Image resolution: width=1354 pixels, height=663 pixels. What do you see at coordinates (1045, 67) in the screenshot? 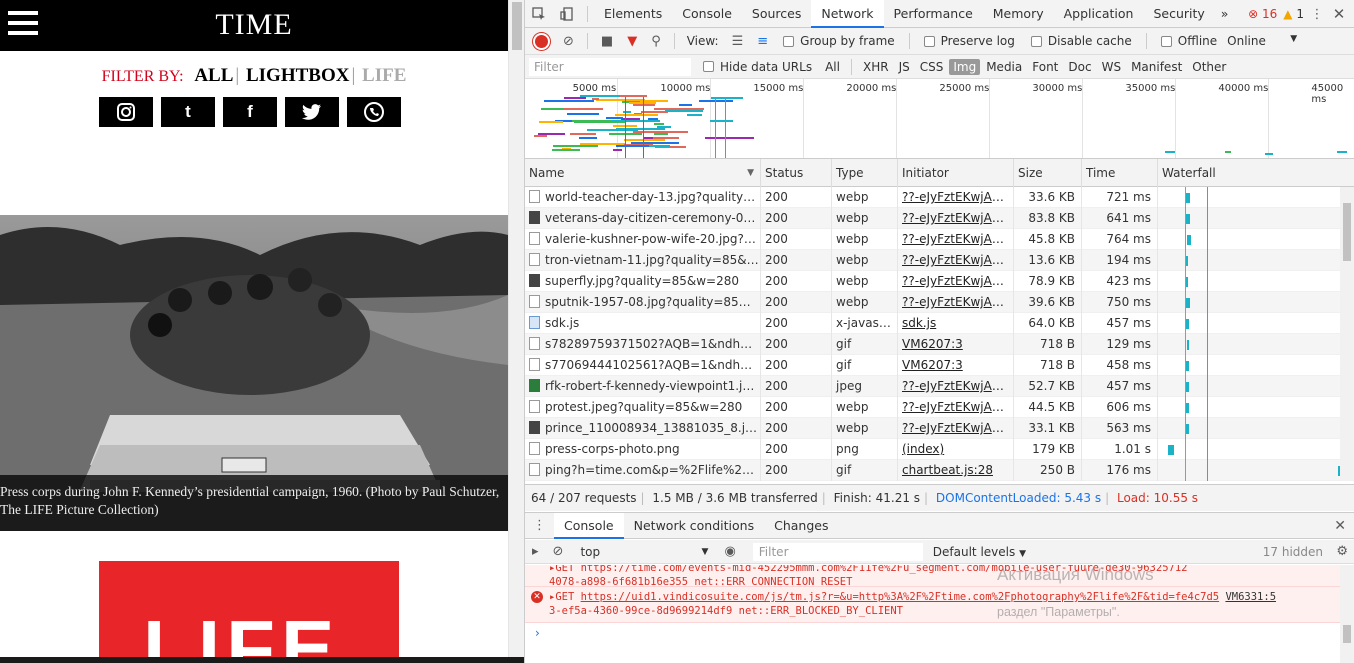
I see `type-filter-font: Font` at bounding box center [1045, 67].